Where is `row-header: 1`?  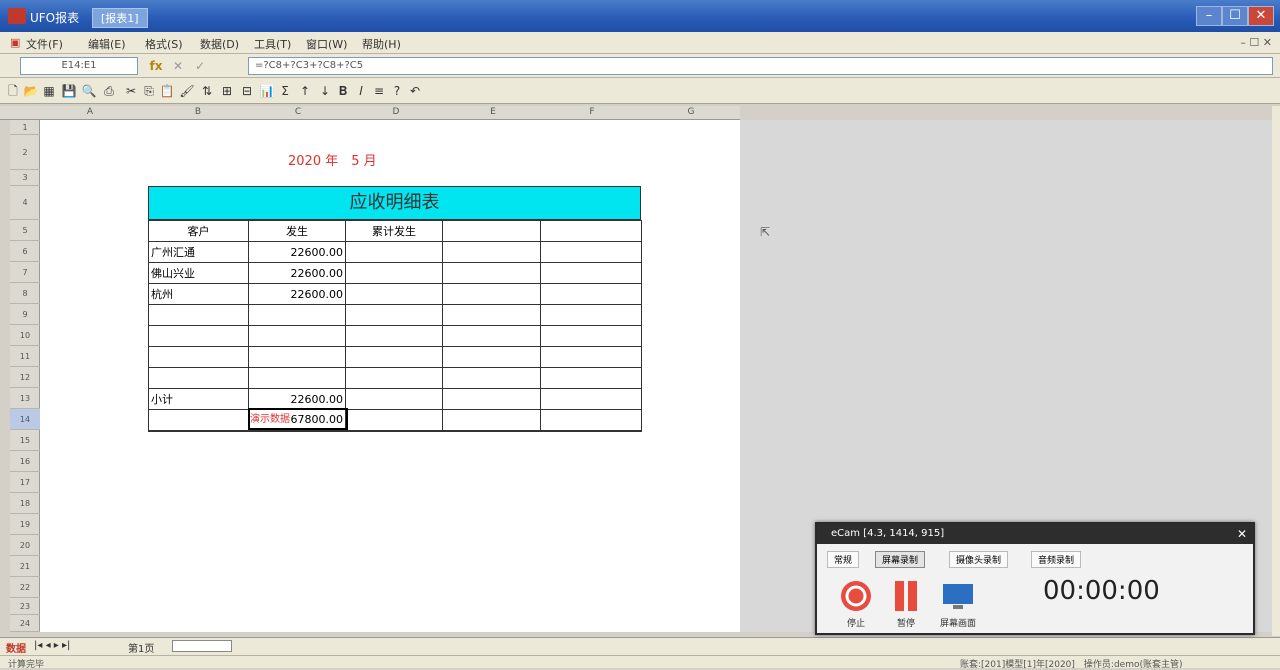 row-header: 1 is located at coordinates (25, 127).